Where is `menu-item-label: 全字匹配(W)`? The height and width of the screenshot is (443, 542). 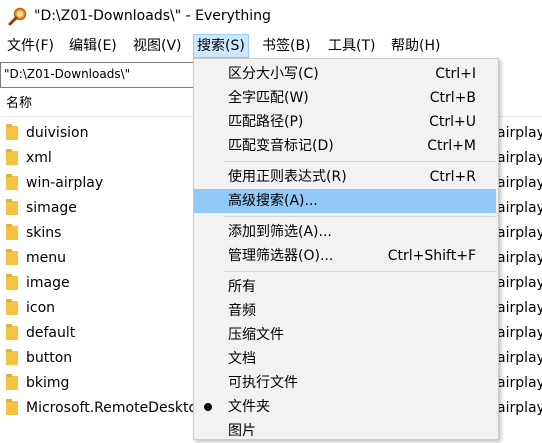 menu-item-label: 全字匹配(W) is located at coordinates (268, 98).